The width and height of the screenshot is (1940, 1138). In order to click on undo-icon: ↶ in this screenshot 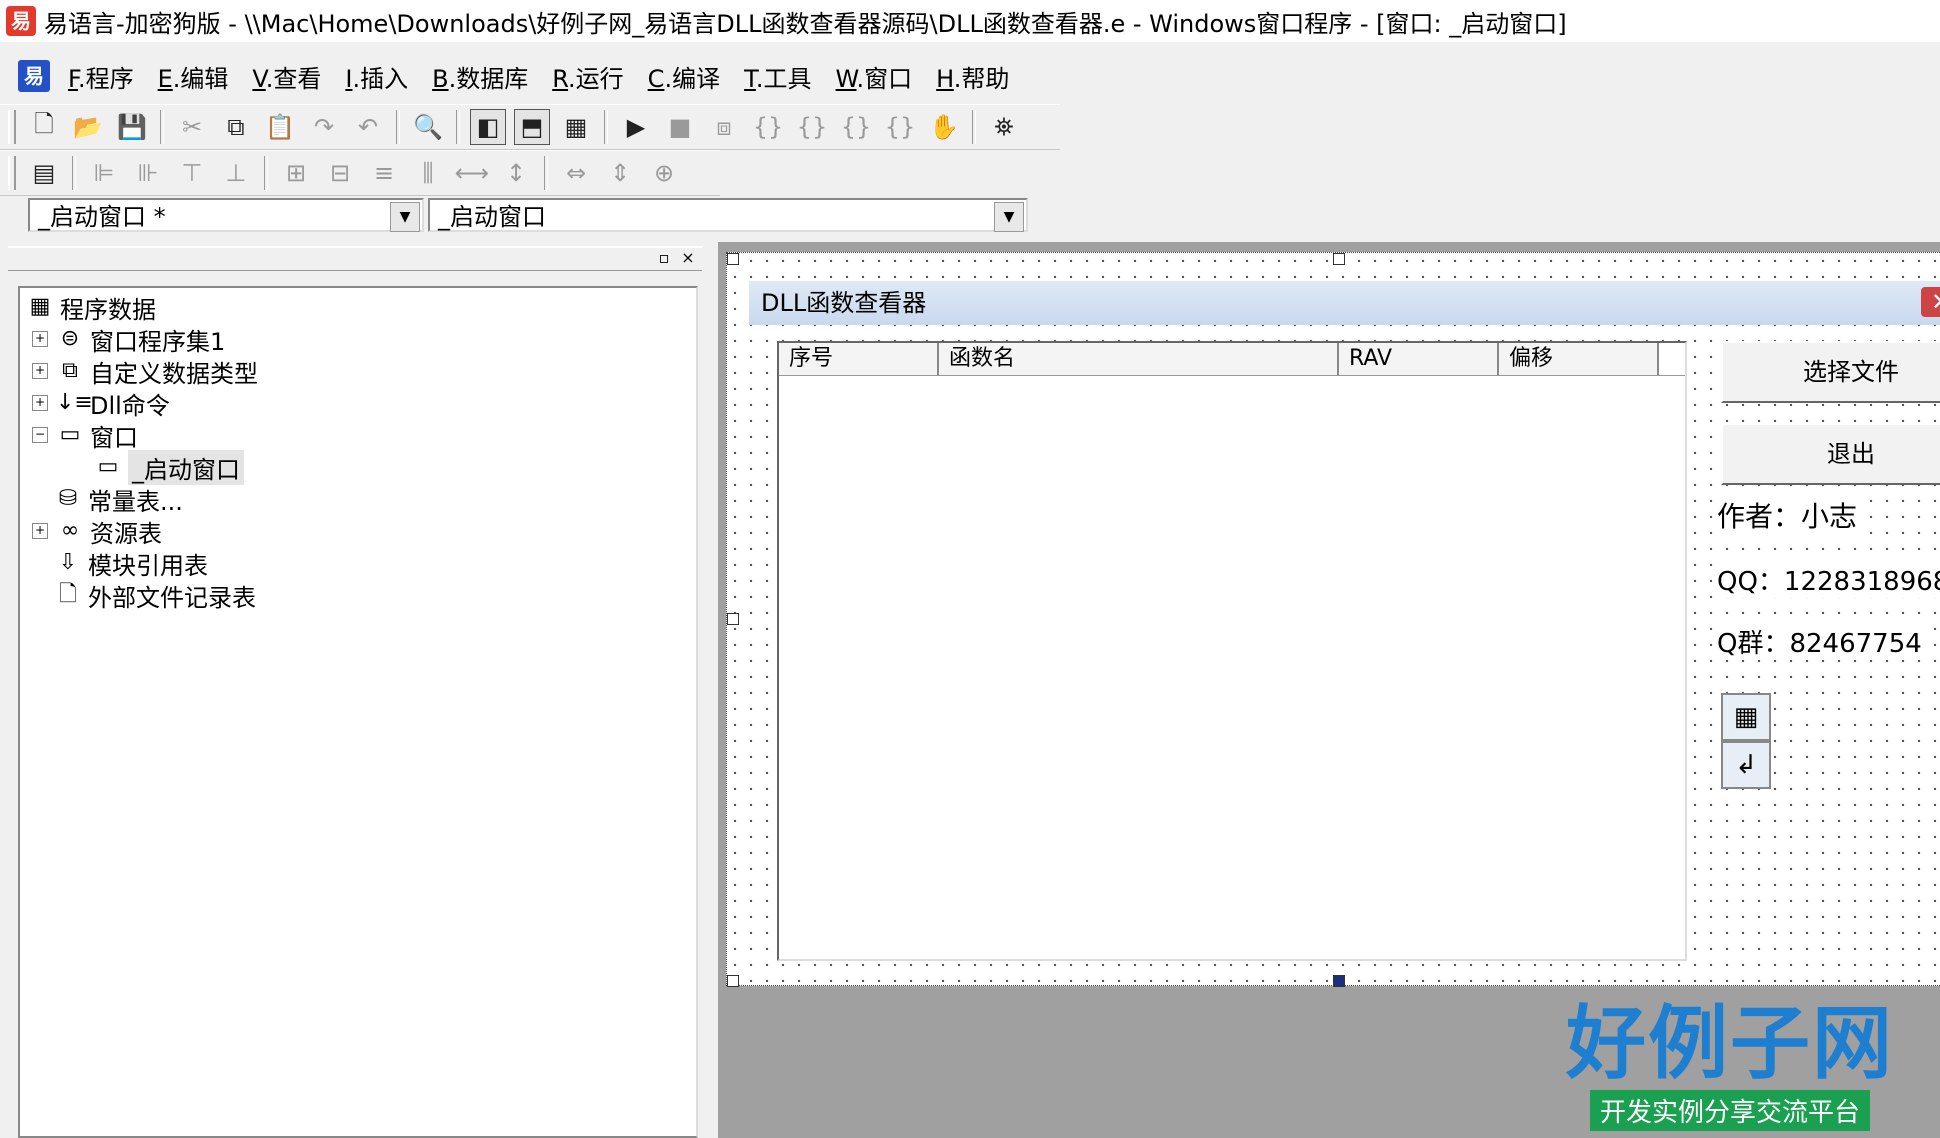, I will do `click(368, 127)`.